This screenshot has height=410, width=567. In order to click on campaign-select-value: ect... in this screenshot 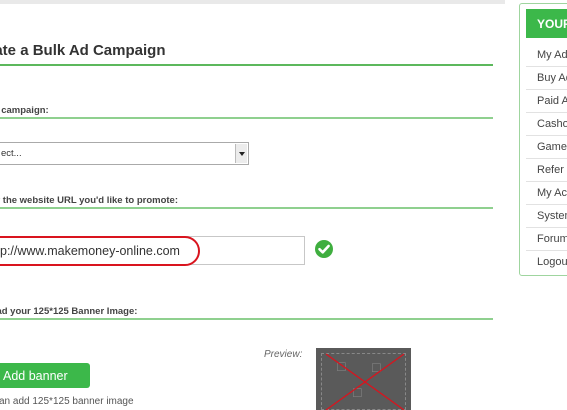, I will do `click(11, 153)`.